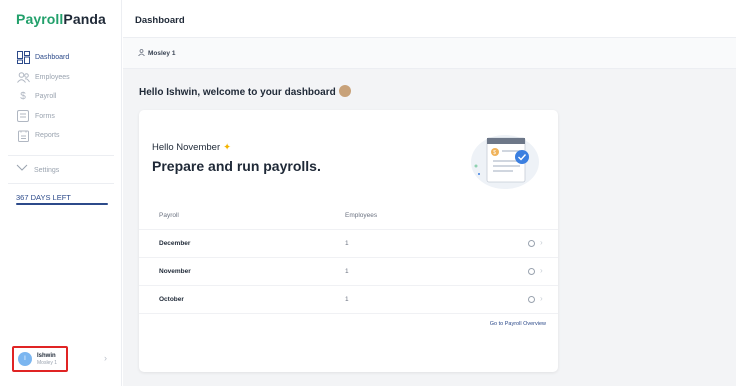  I want to click on dollar-icon: $, so click(23, 97).